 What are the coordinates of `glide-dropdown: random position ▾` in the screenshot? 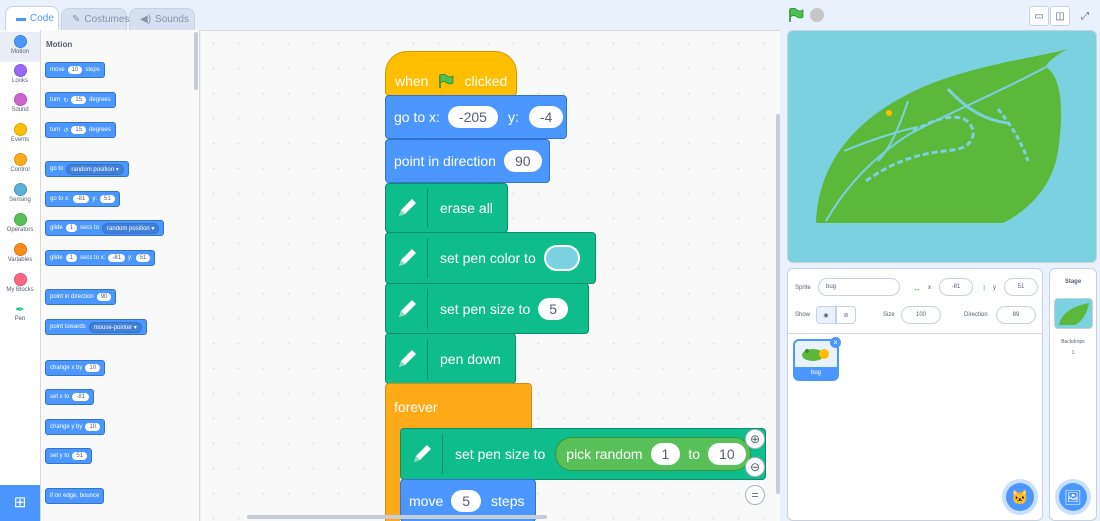 It's located at (131, 228).